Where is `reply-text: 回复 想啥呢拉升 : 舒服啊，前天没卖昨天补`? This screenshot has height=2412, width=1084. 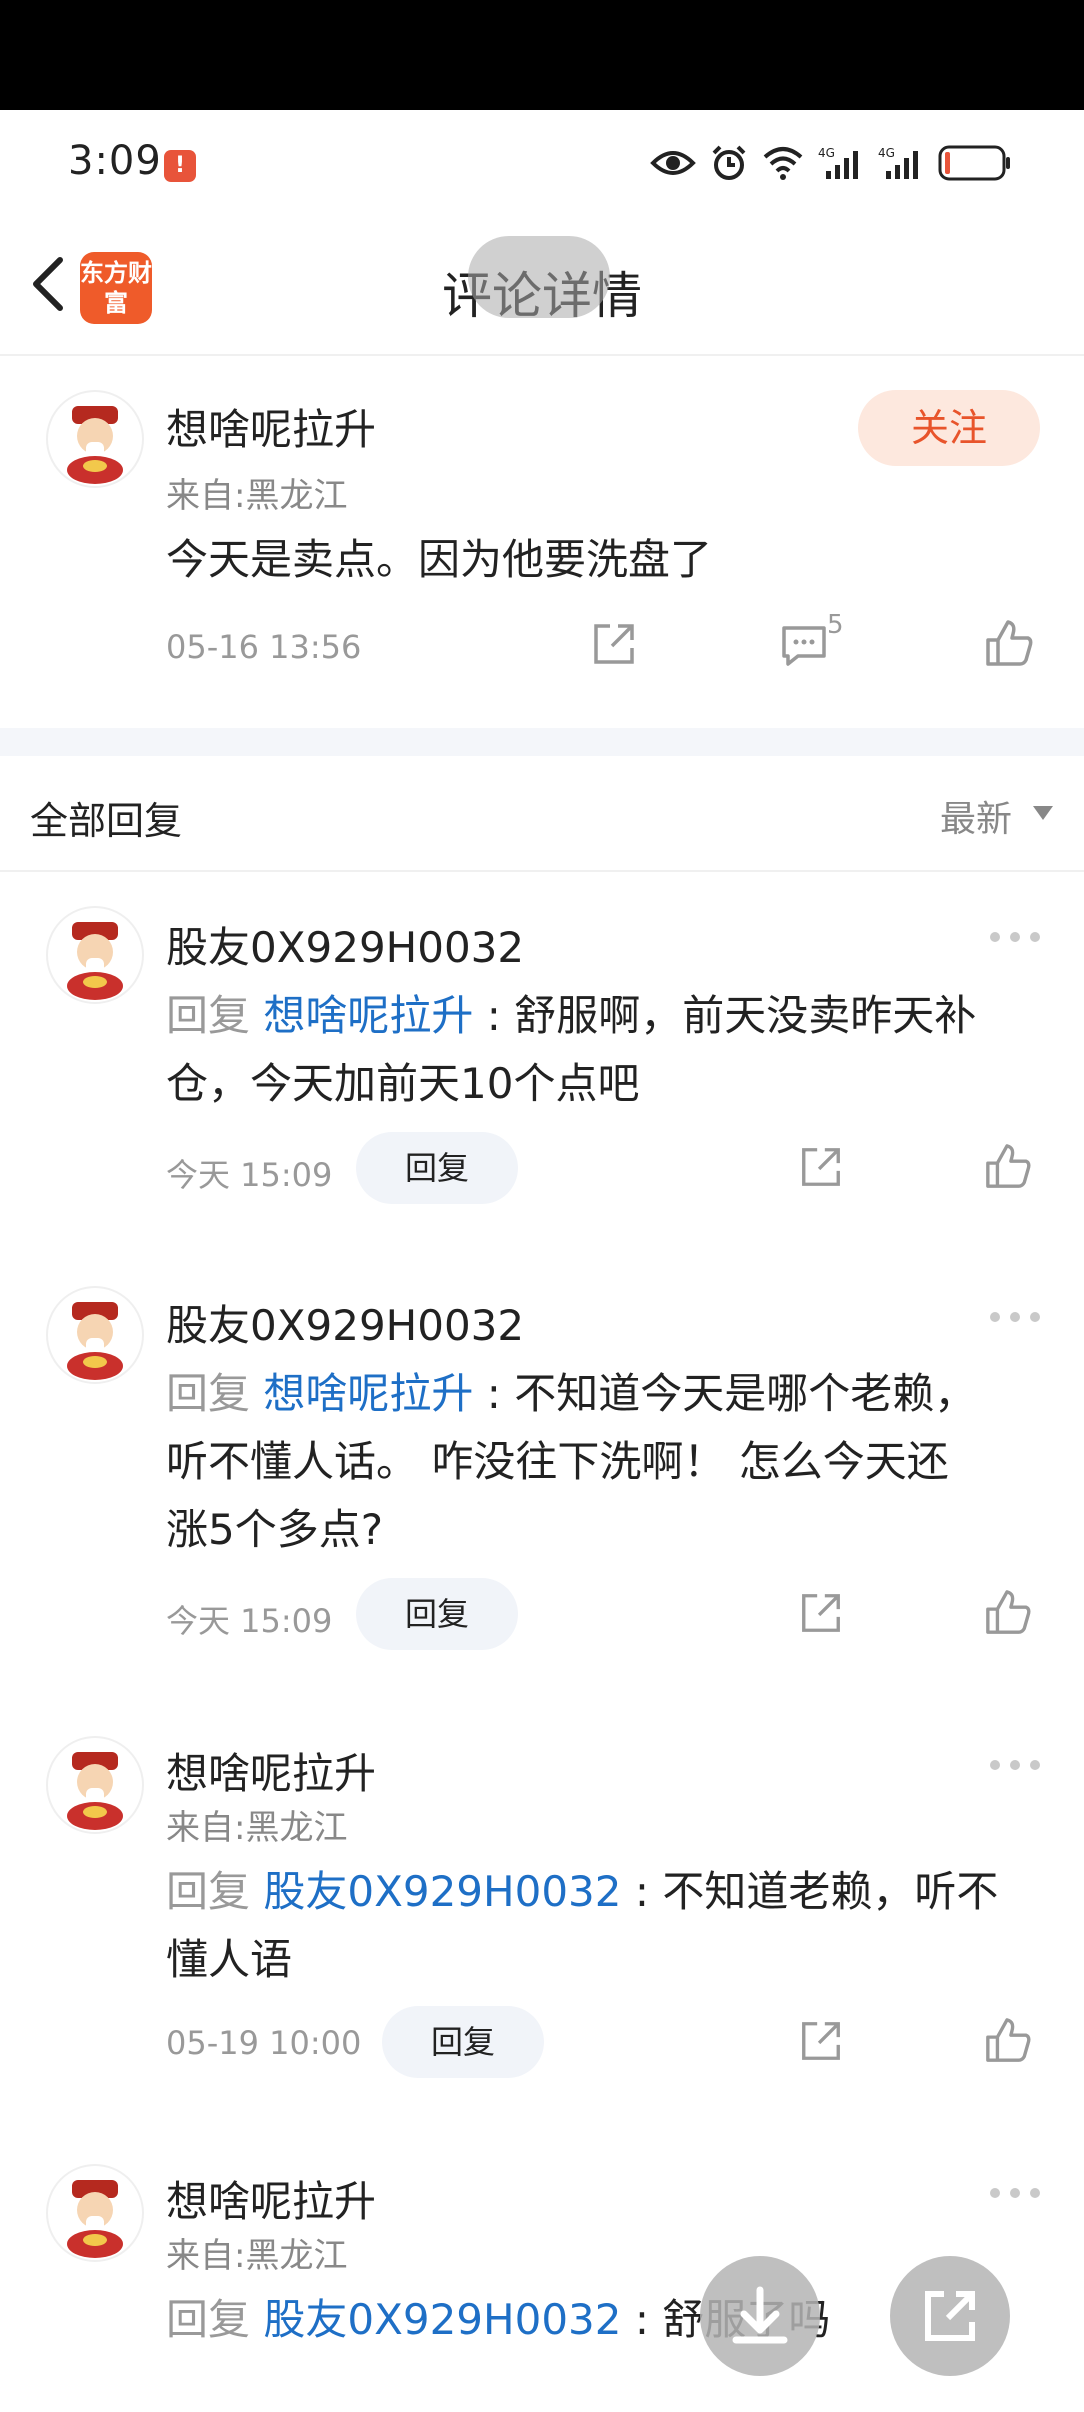
reply-text: 回复 想啥呢拉升 : 舒服啊，前天没卖昨天补 is located at coordinates (606, 1016).